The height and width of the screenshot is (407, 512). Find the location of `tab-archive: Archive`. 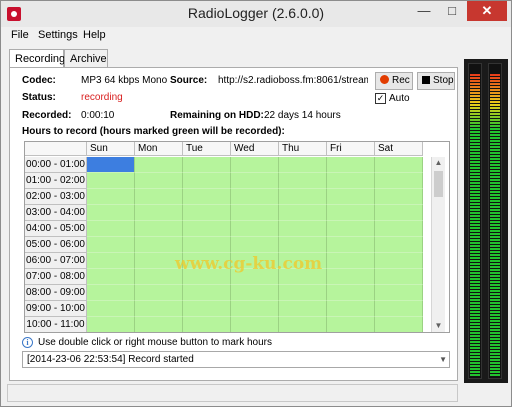

tab-archive: Archive is located at coordinates (86, 58).